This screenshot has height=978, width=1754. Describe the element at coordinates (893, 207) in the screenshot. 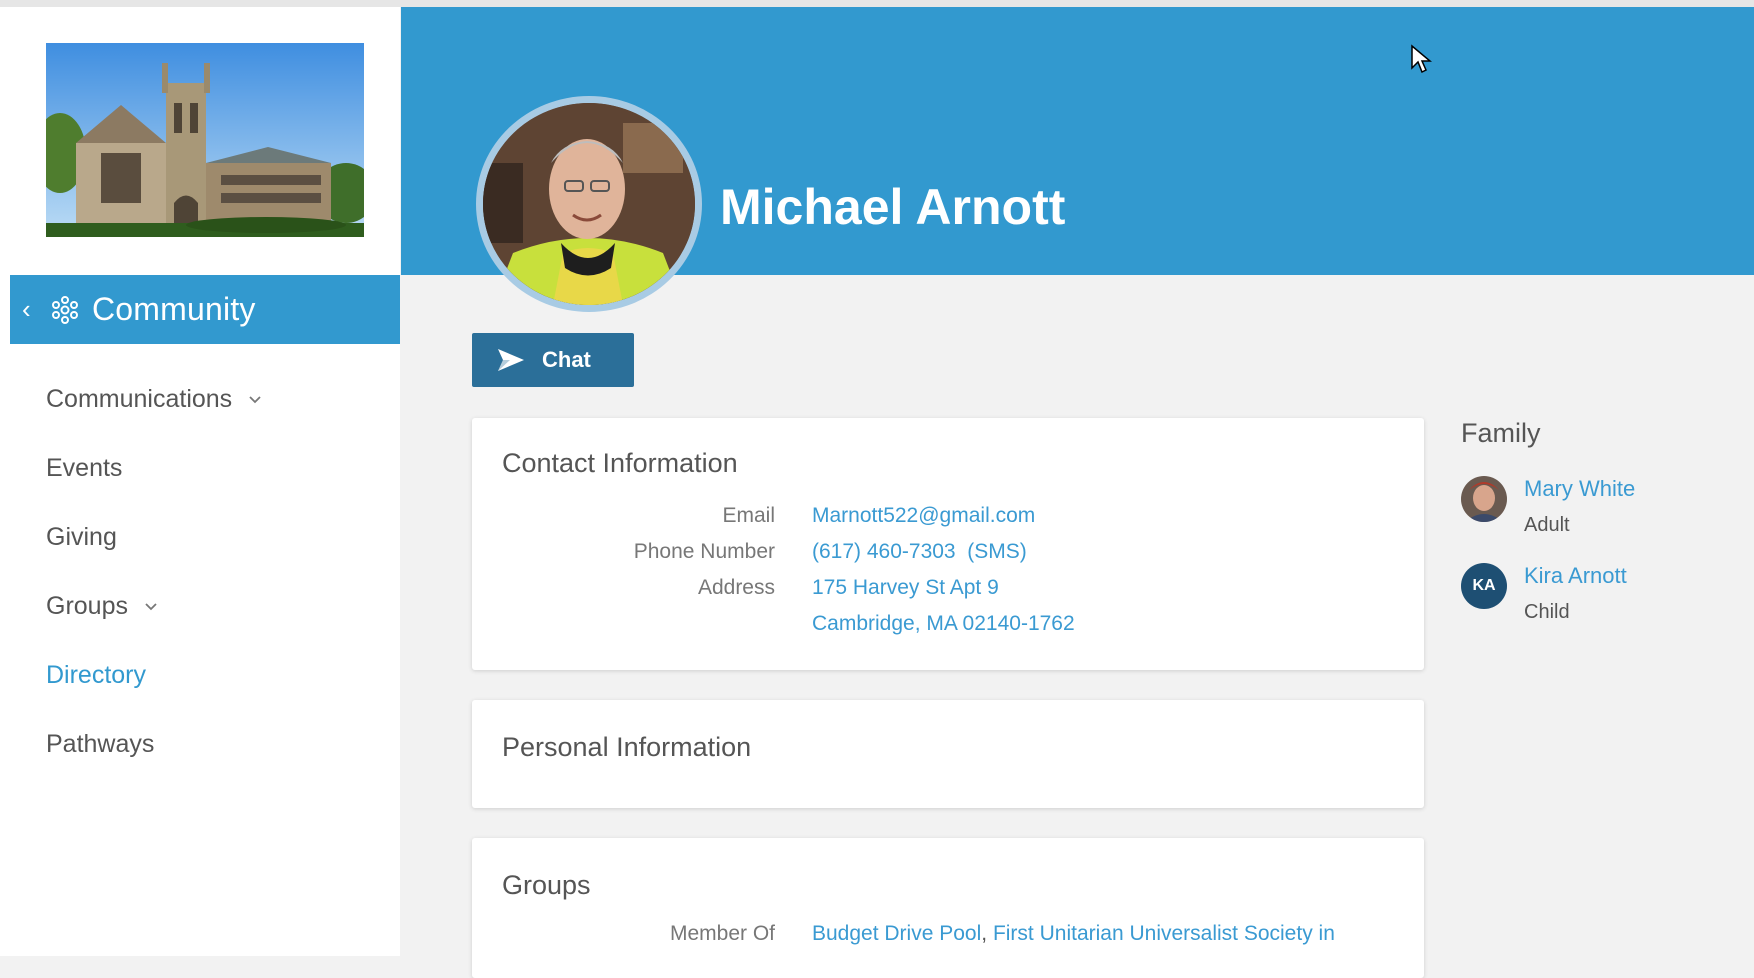

I see `profile-name: Michael Arnott` at that location.